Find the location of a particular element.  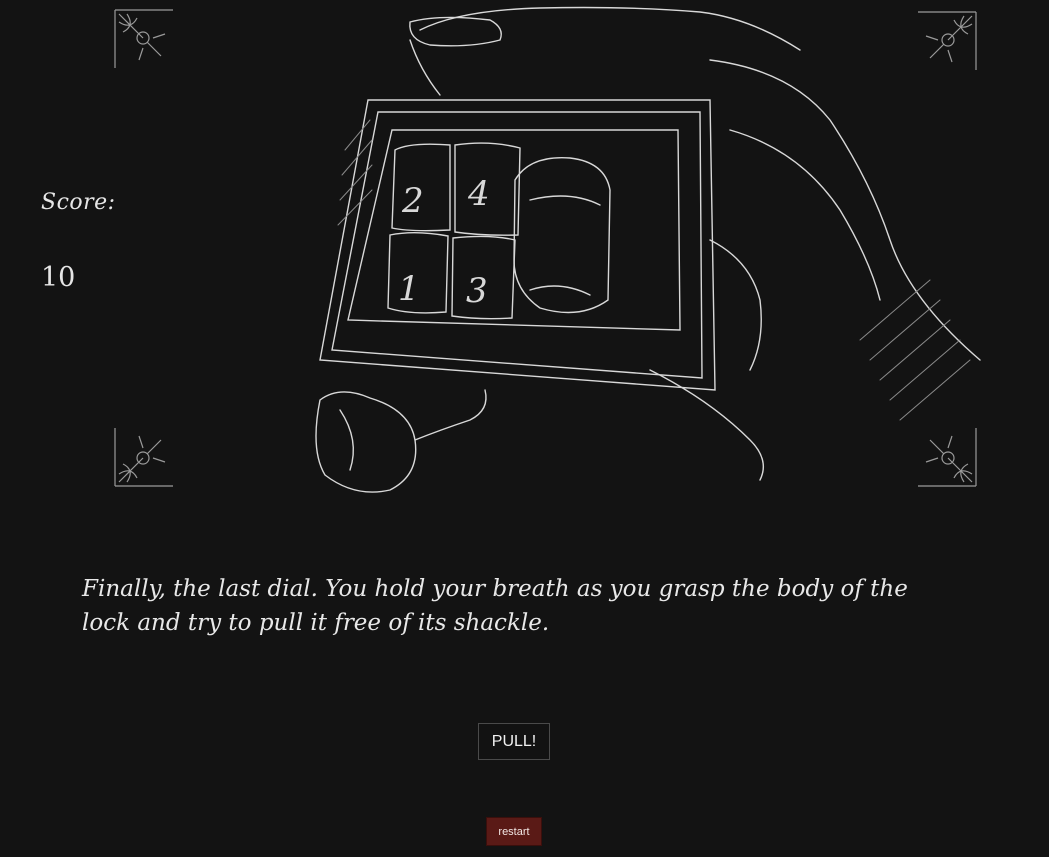

score-label: Score: is located at coordinates (78, 202).